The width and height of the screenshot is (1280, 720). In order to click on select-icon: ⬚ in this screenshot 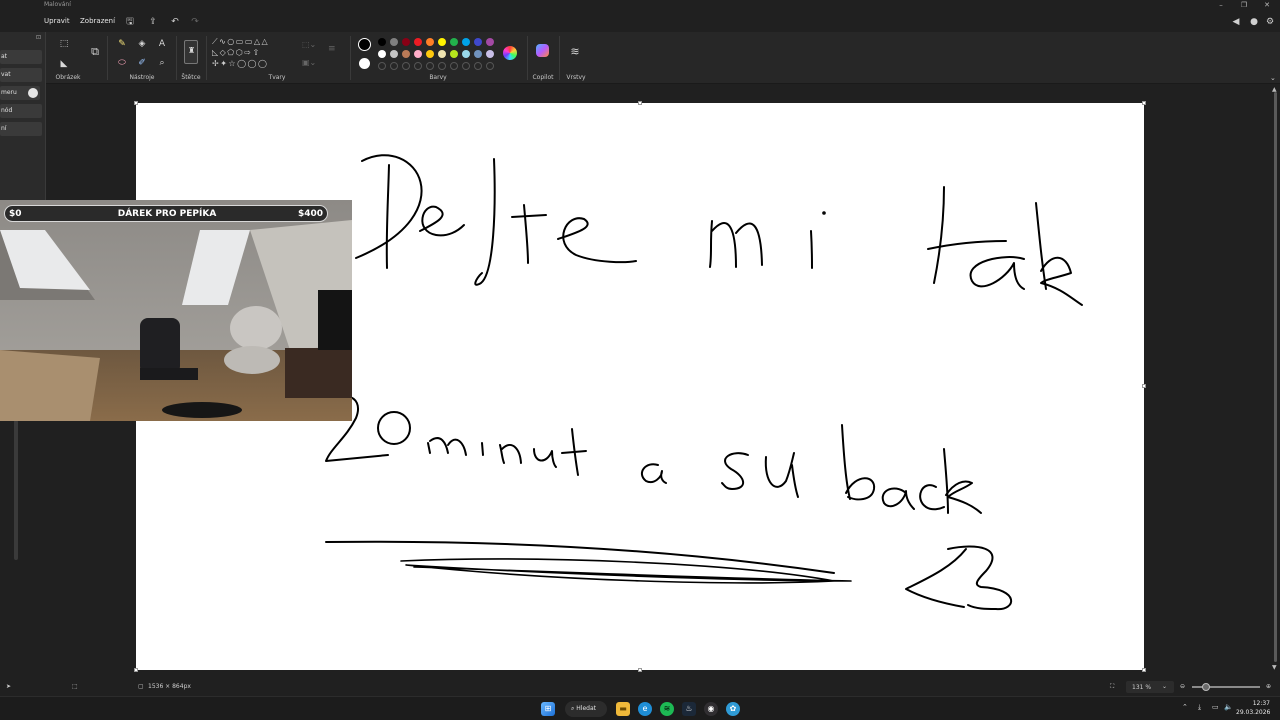, I will do `click(64, 44)`.